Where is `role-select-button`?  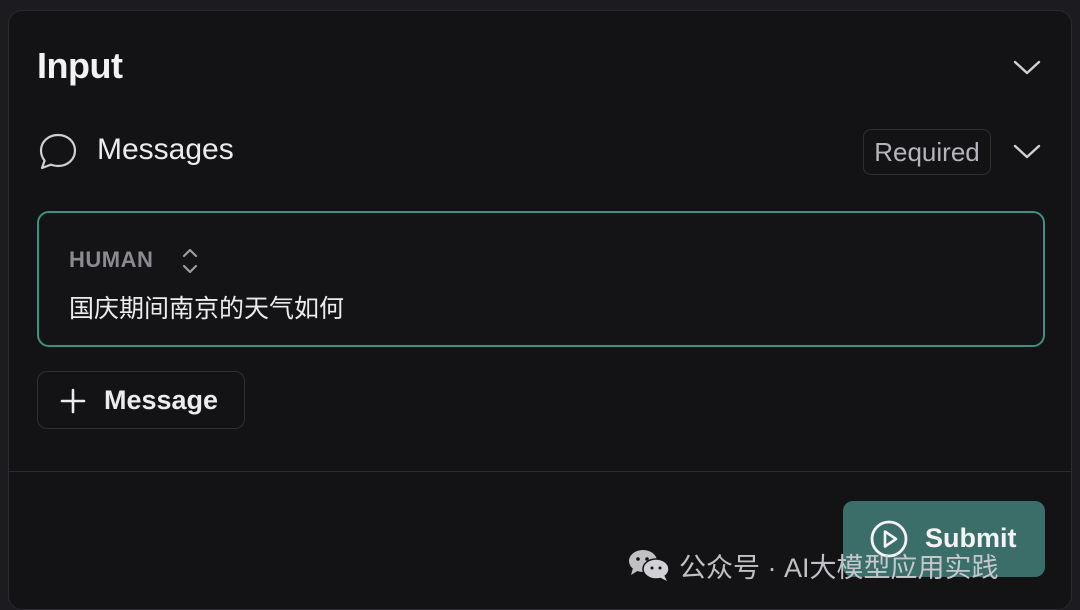
role-select-button is located at coordinates (190, 261).